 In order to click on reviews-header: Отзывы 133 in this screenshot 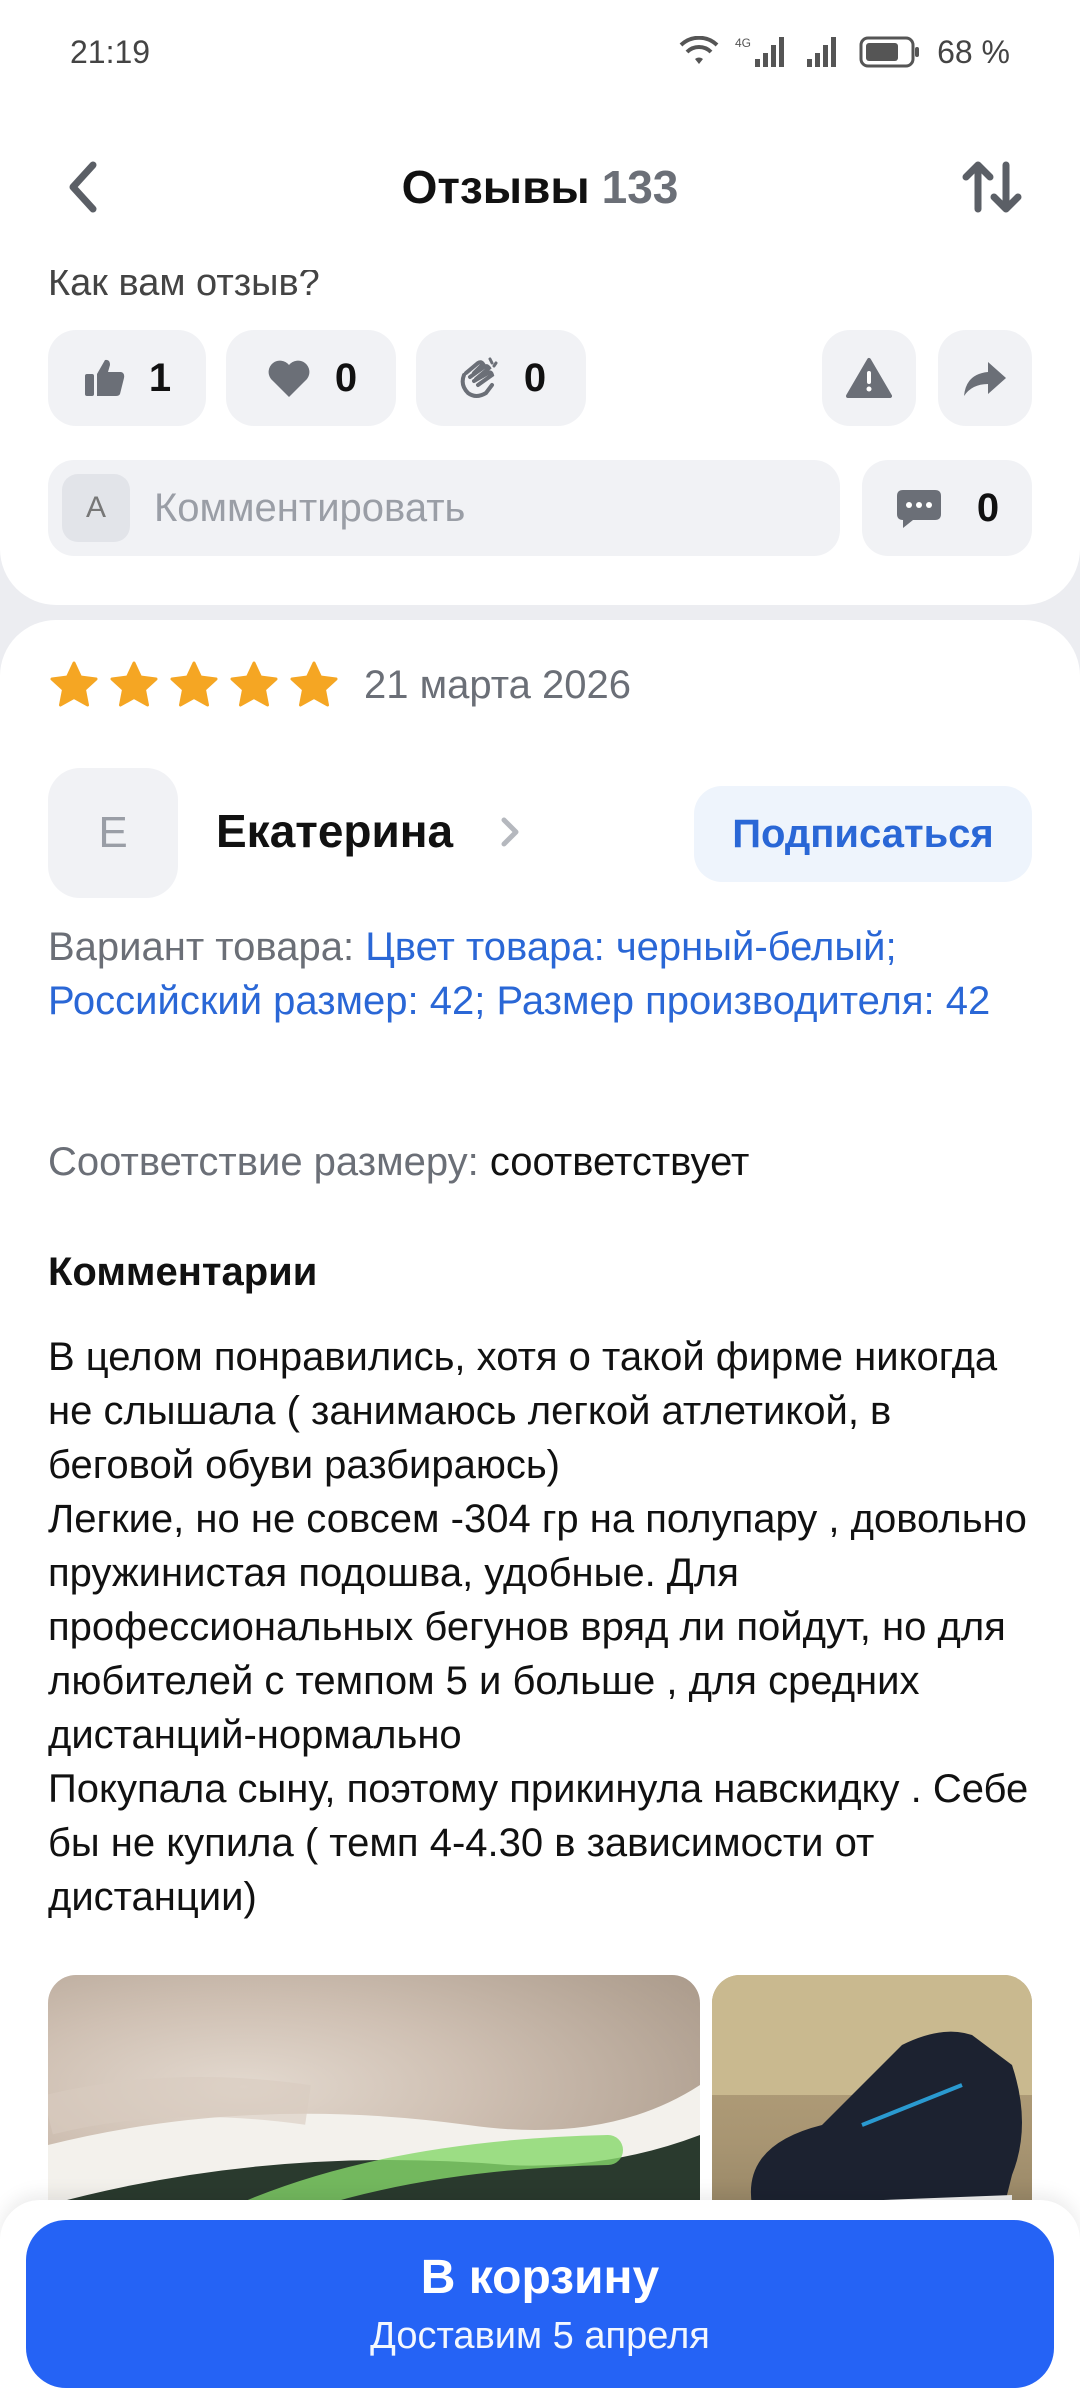, I will do `click(540, 187)`.